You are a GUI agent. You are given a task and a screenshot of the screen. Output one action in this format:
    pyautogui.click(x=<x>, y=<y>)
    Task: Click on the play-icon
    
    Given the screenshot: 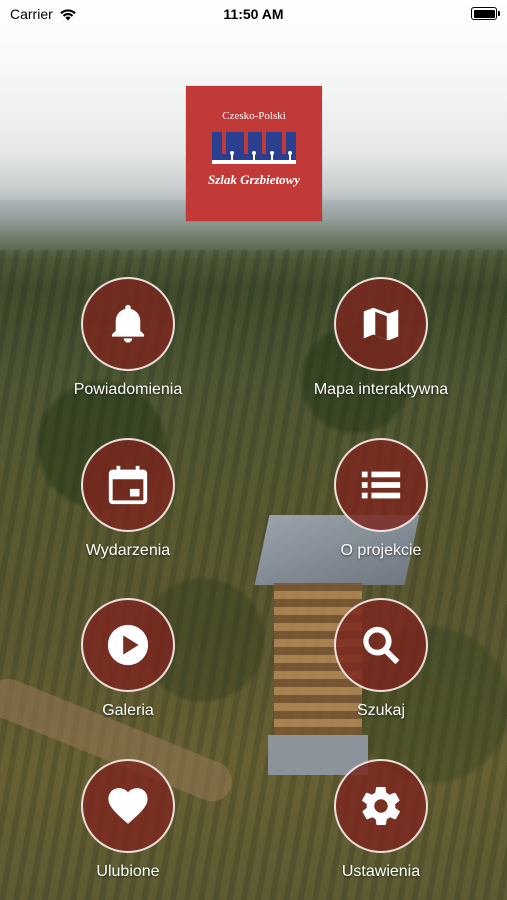 What is the action you would take?
    pyautogui.click(x=128, y=645)
    